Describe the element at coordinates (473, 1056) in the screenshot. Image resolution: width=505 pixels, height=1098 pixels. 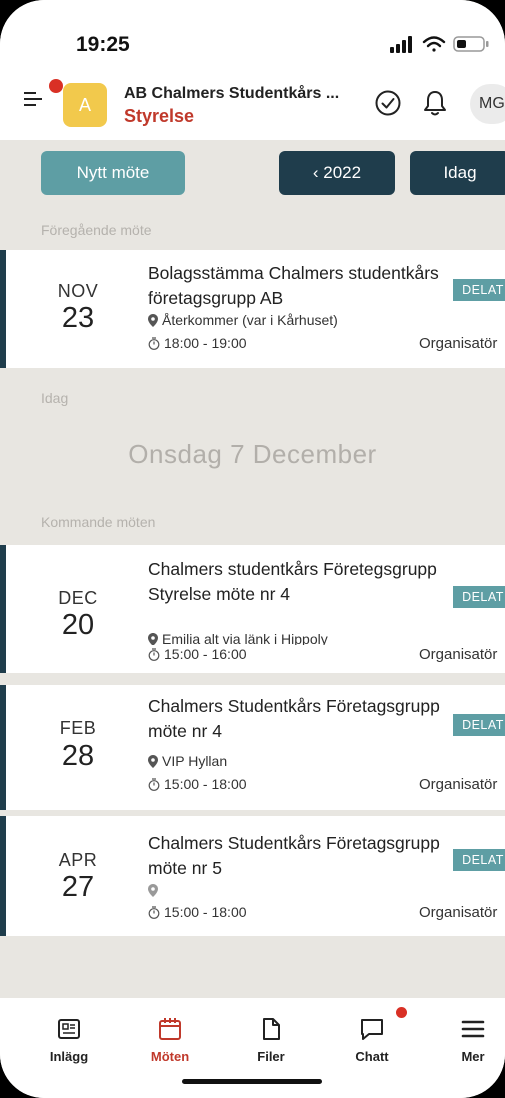
I see `tab-label: Mer` at that location.